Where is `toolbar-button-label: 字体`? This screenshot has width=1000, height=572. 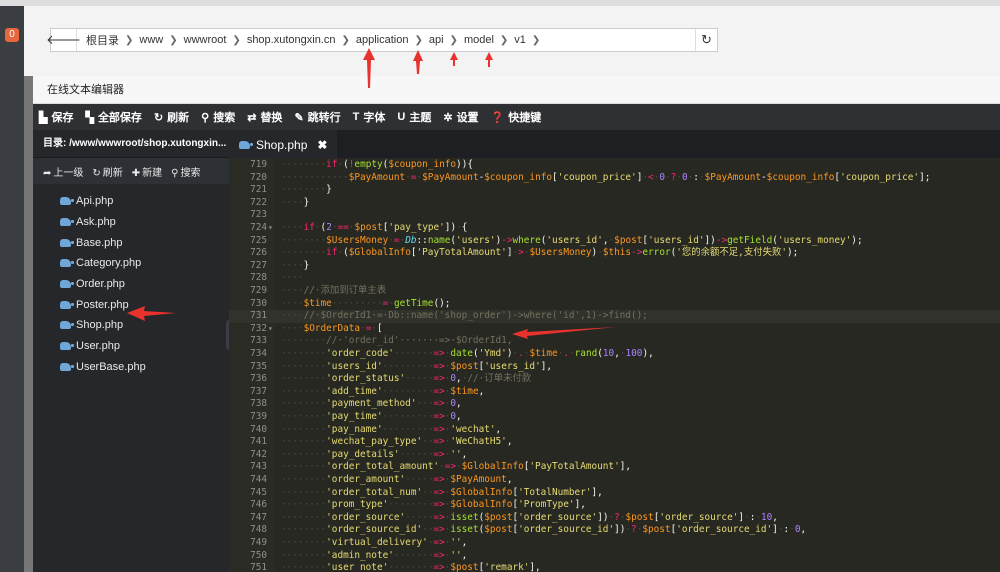 toolbar-button-label: 字体 is located at coordinates (374, 118).